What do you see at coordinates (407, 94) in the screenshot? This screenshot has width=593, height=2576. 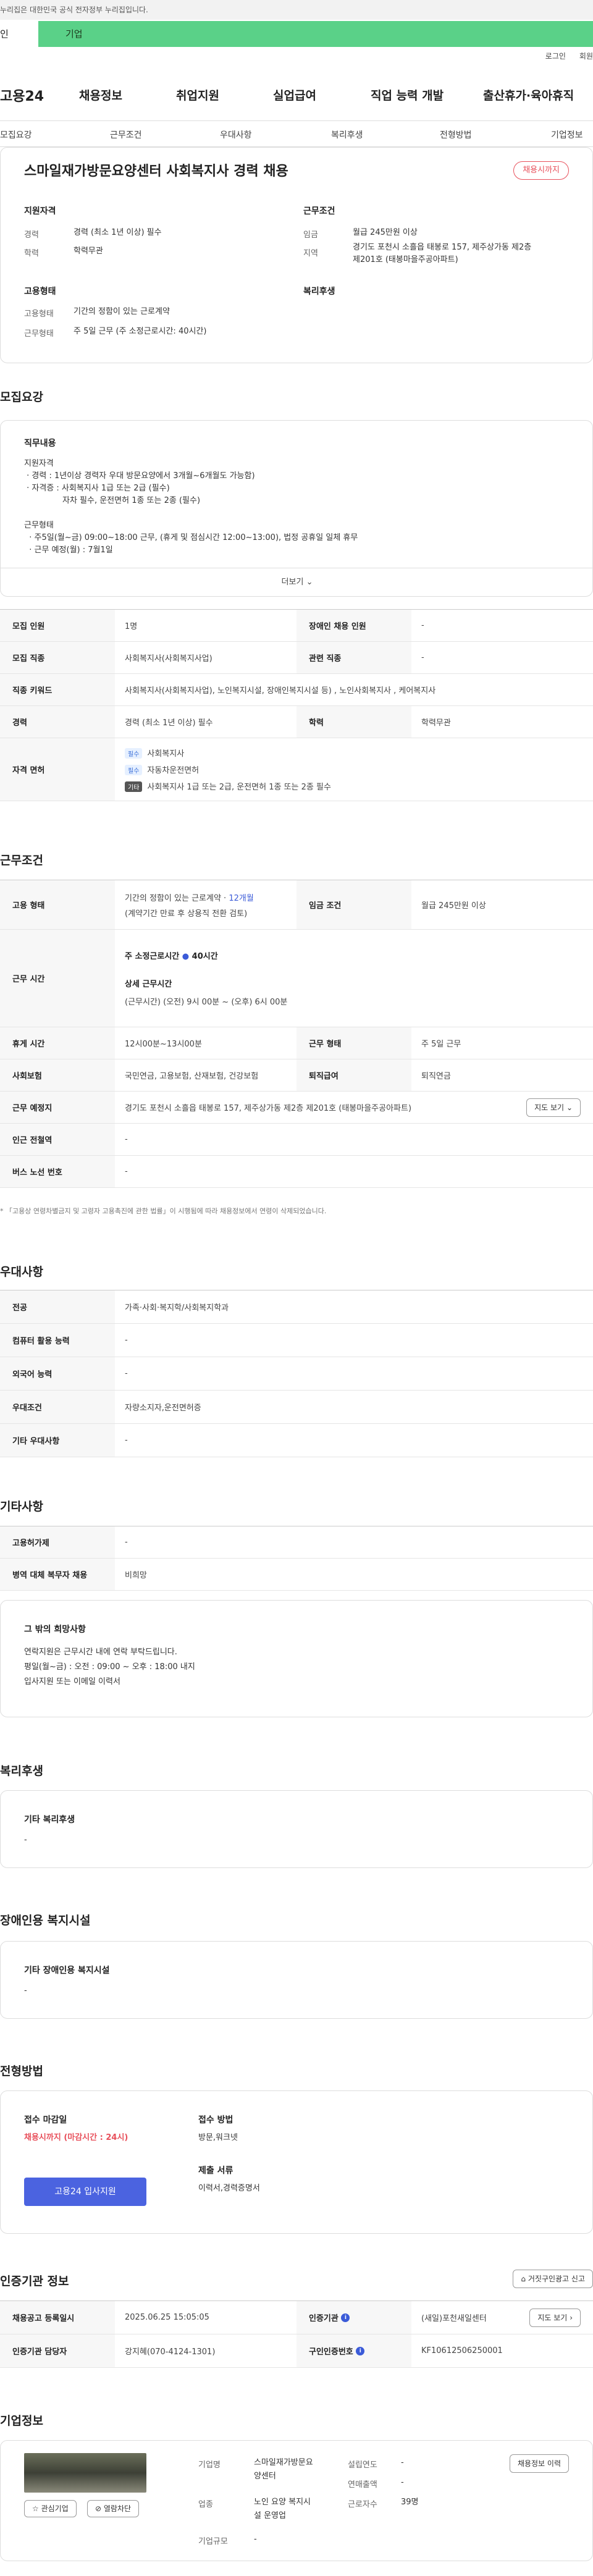 I see `gnb-skills-development: 직업 능력 개발` at bounding box center [407, 94].